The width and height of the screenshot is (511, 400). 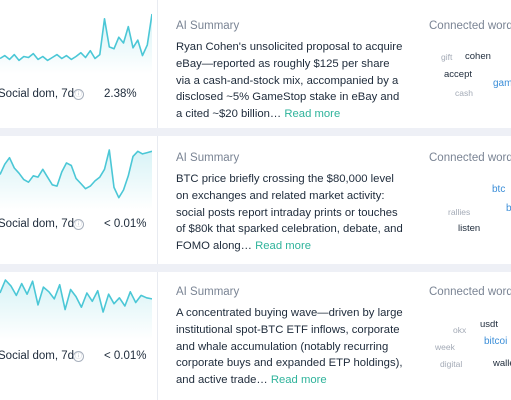 What do you see at coordinates (508, 208) in the screenshot?
I see `connected-word: b` at bounding box center [508, 208].